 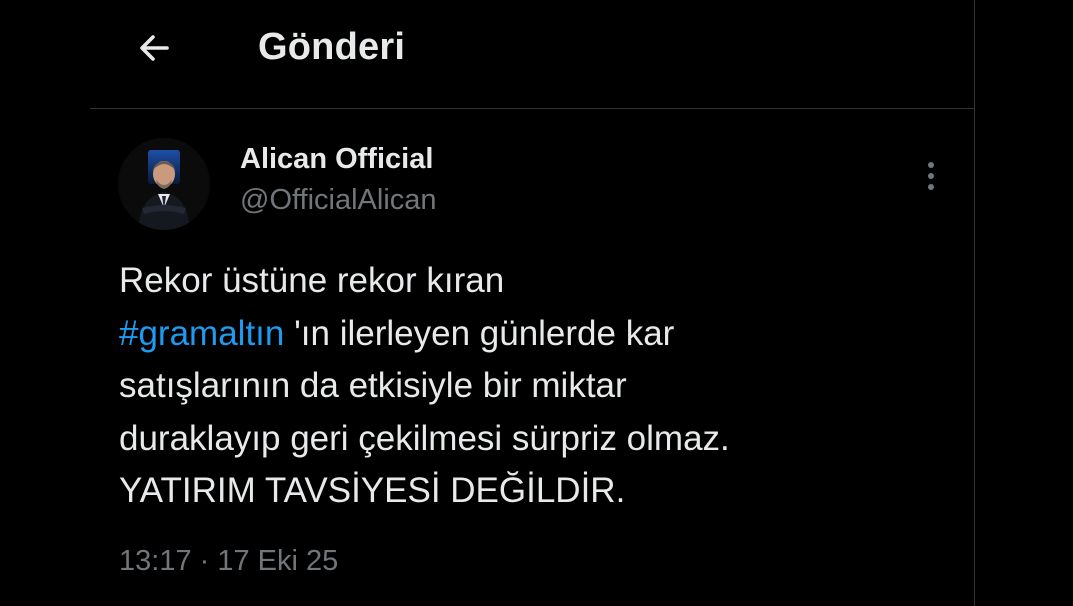 I want to click on author-handle: @OfficialAlican, so click(x=338, y=200).